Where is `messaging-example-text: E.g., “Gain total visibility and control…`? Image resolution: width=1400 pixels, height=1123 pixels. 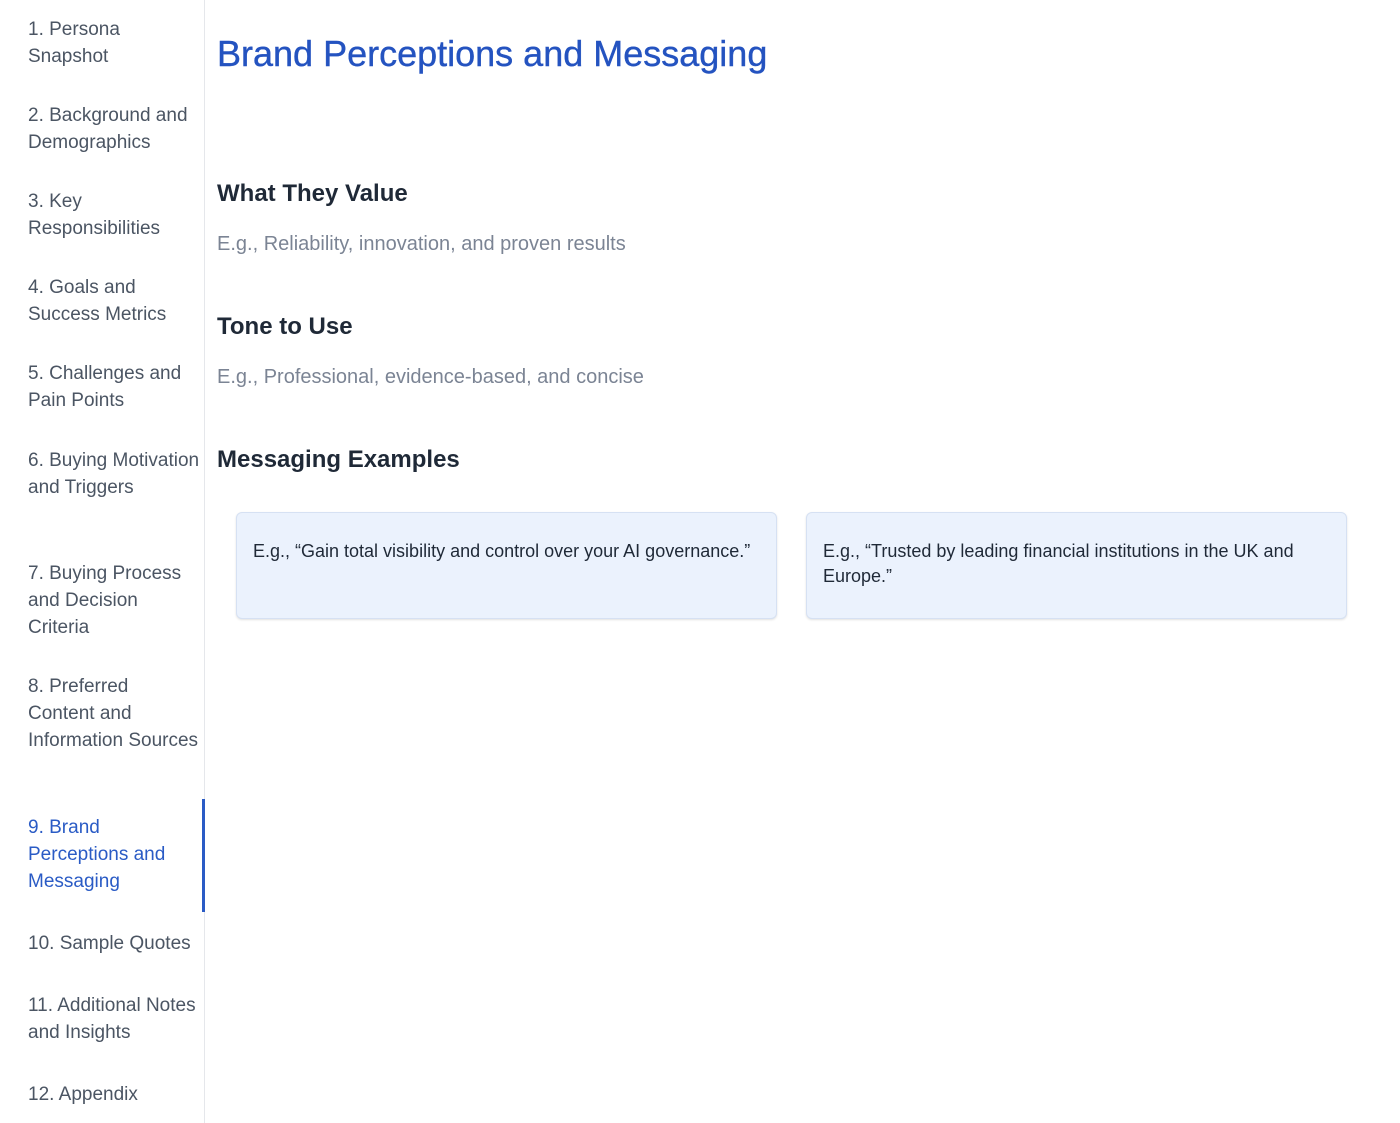
messaging-example-text: E.g., “Gain total visibility and control… is located at coordinates (502, 551).